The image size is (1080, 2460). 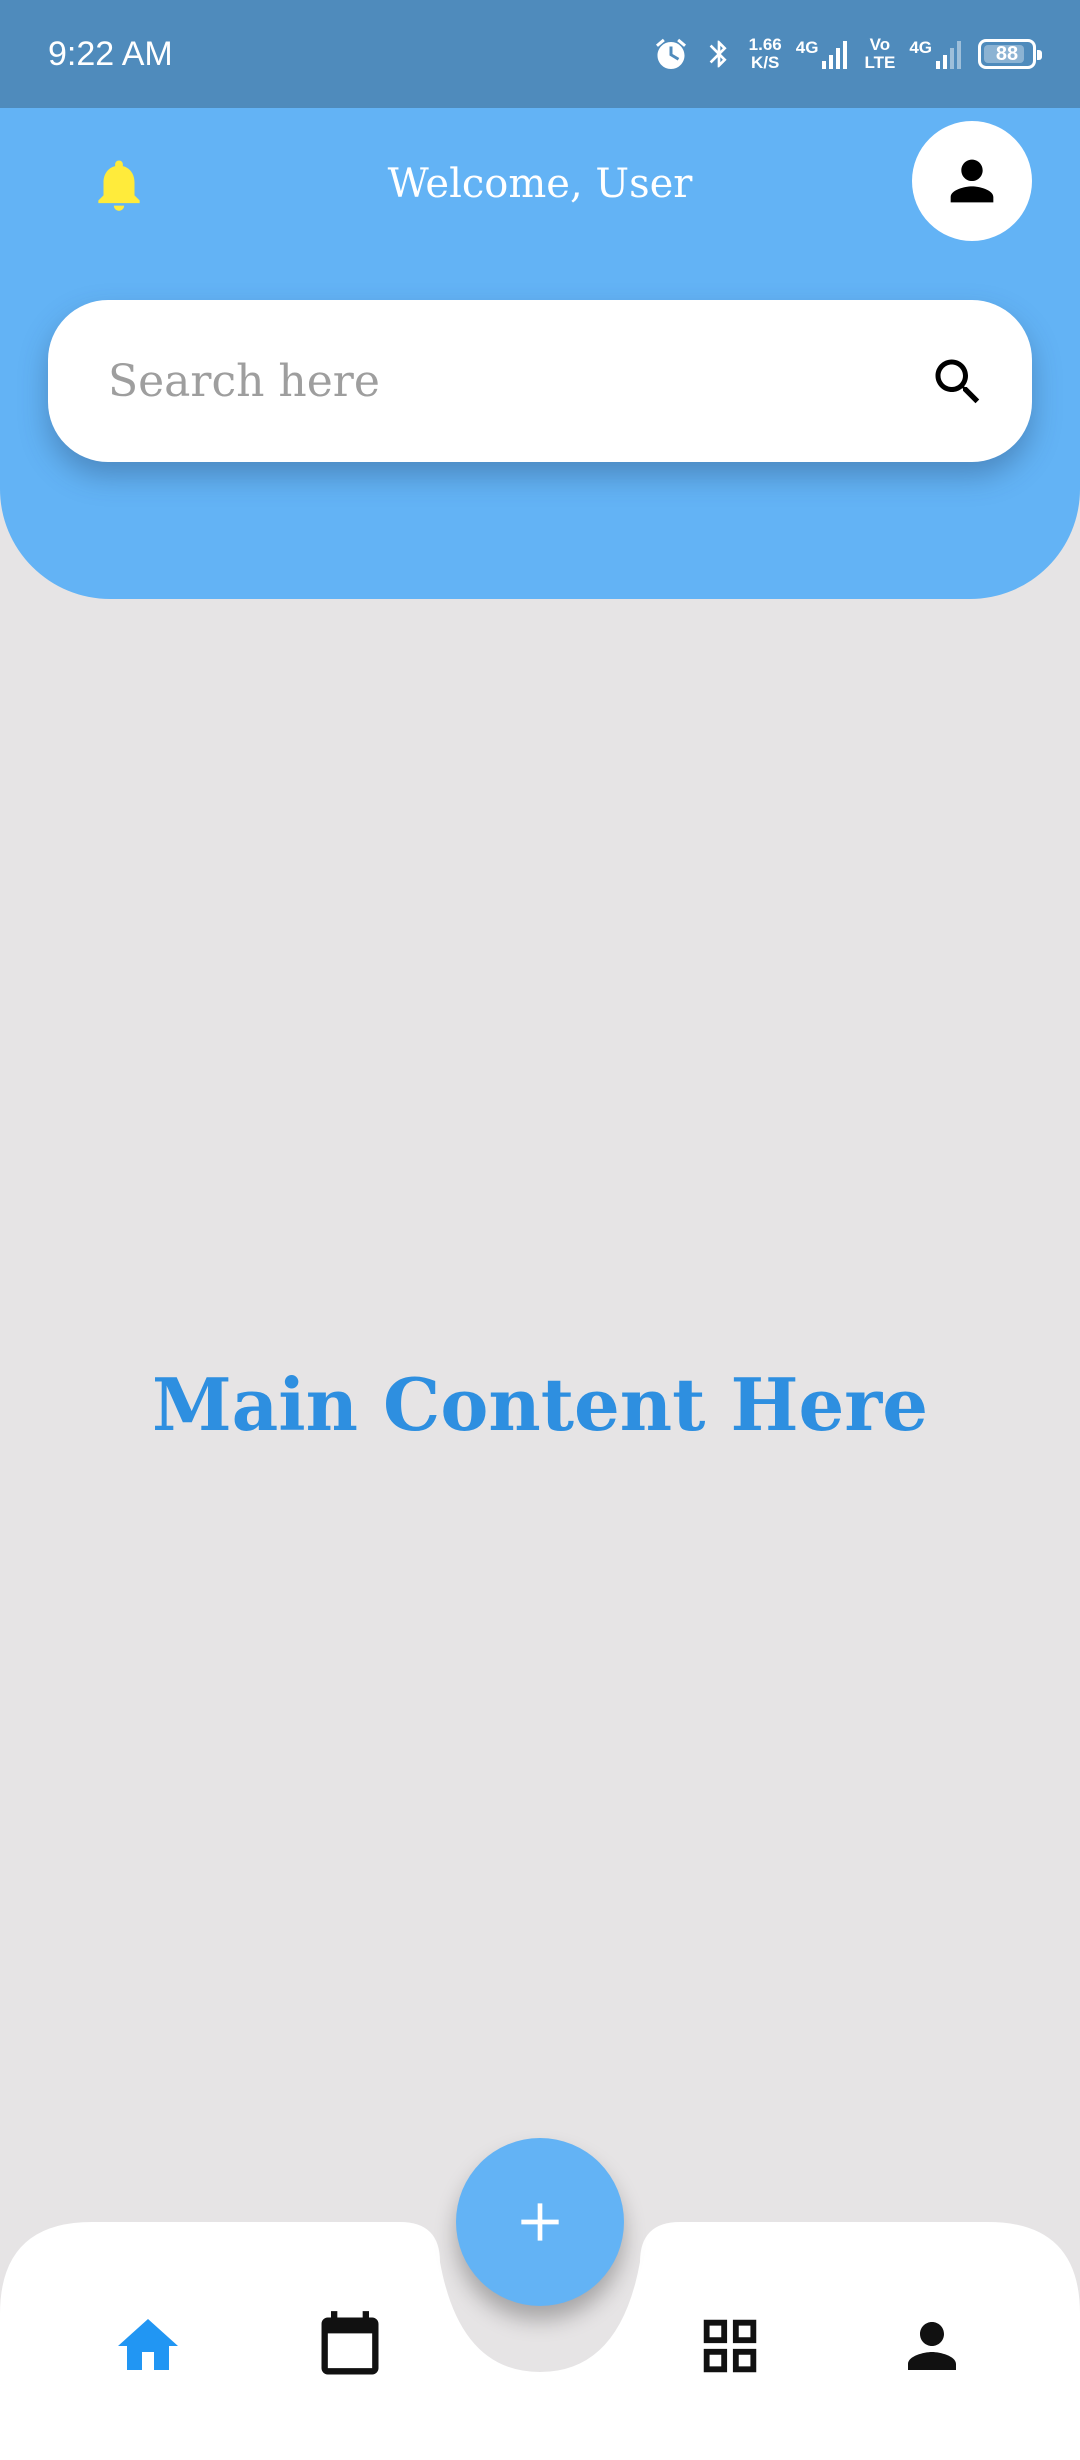 I want to click on nav-item-home, so click(x=148, y=2346).